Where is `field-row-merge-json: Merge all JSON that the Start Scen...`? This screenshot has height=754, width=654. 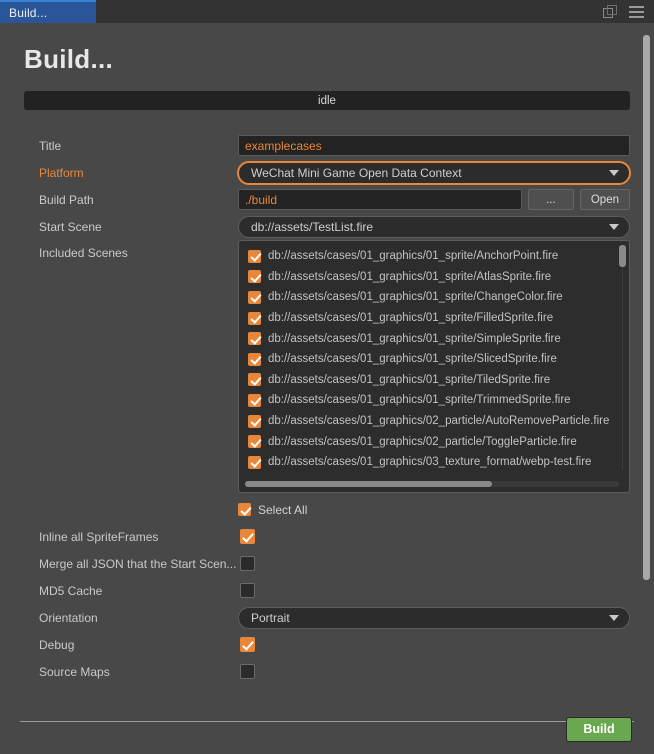 field-row-merge-json: Merge all JSON that the Start Scen... is located at coordinates (327, 563).